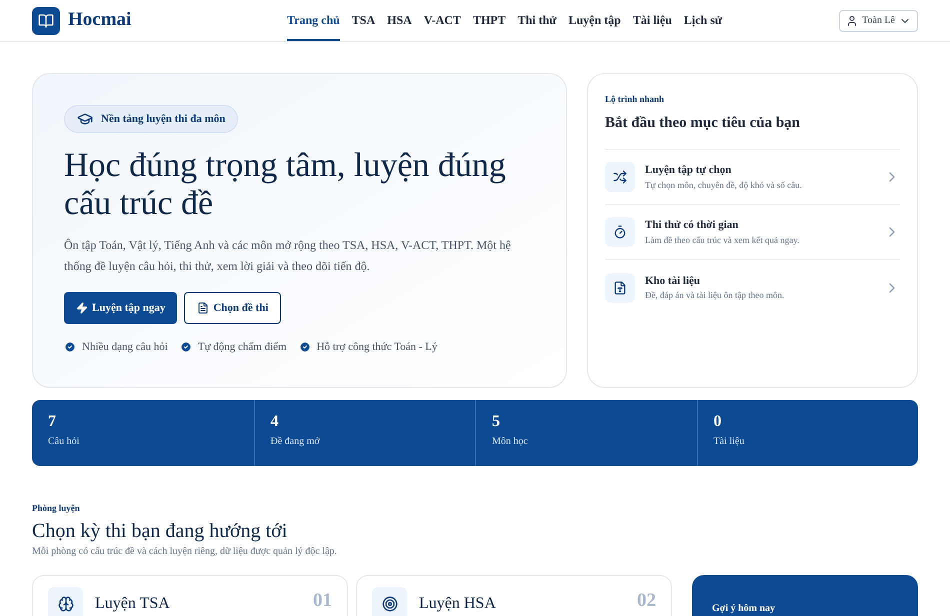  I want to click on route-title: Luyện tập tự chọn, so click(688, 170).